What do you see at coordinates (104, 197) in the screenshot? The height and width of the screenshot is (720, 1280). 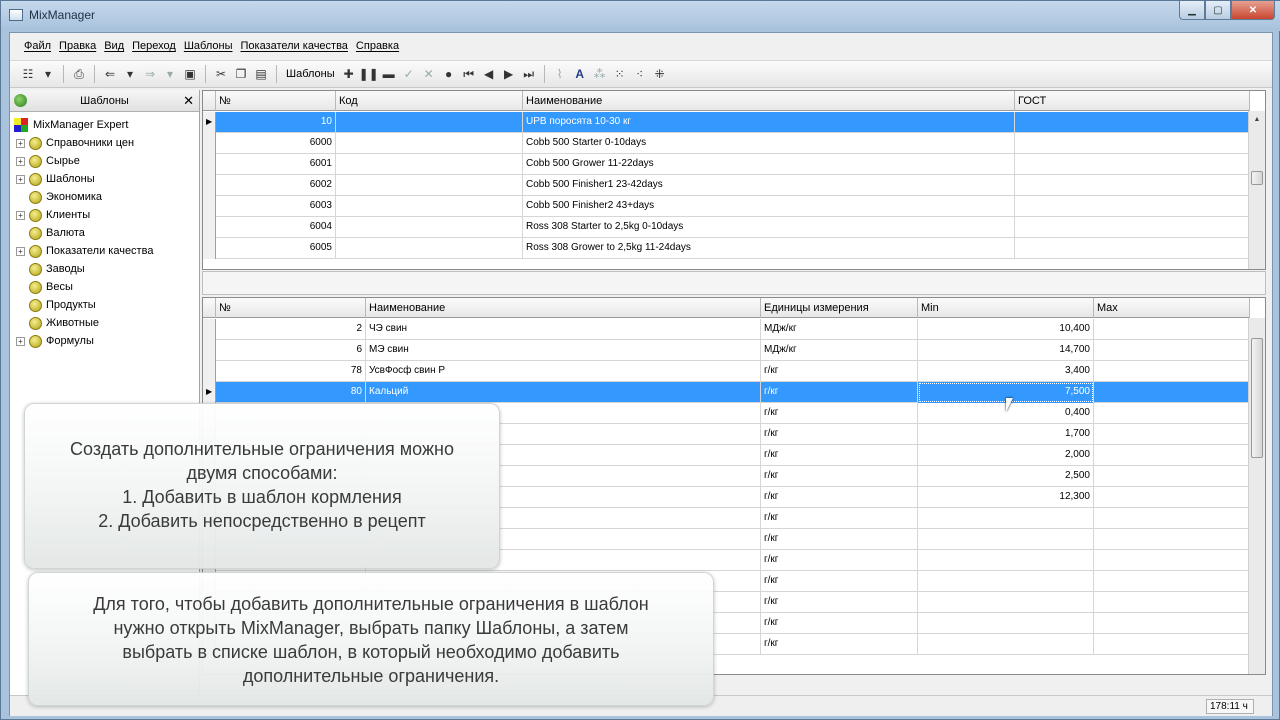 I see `tree-item: Экономика` at bounding box center [104, 197].